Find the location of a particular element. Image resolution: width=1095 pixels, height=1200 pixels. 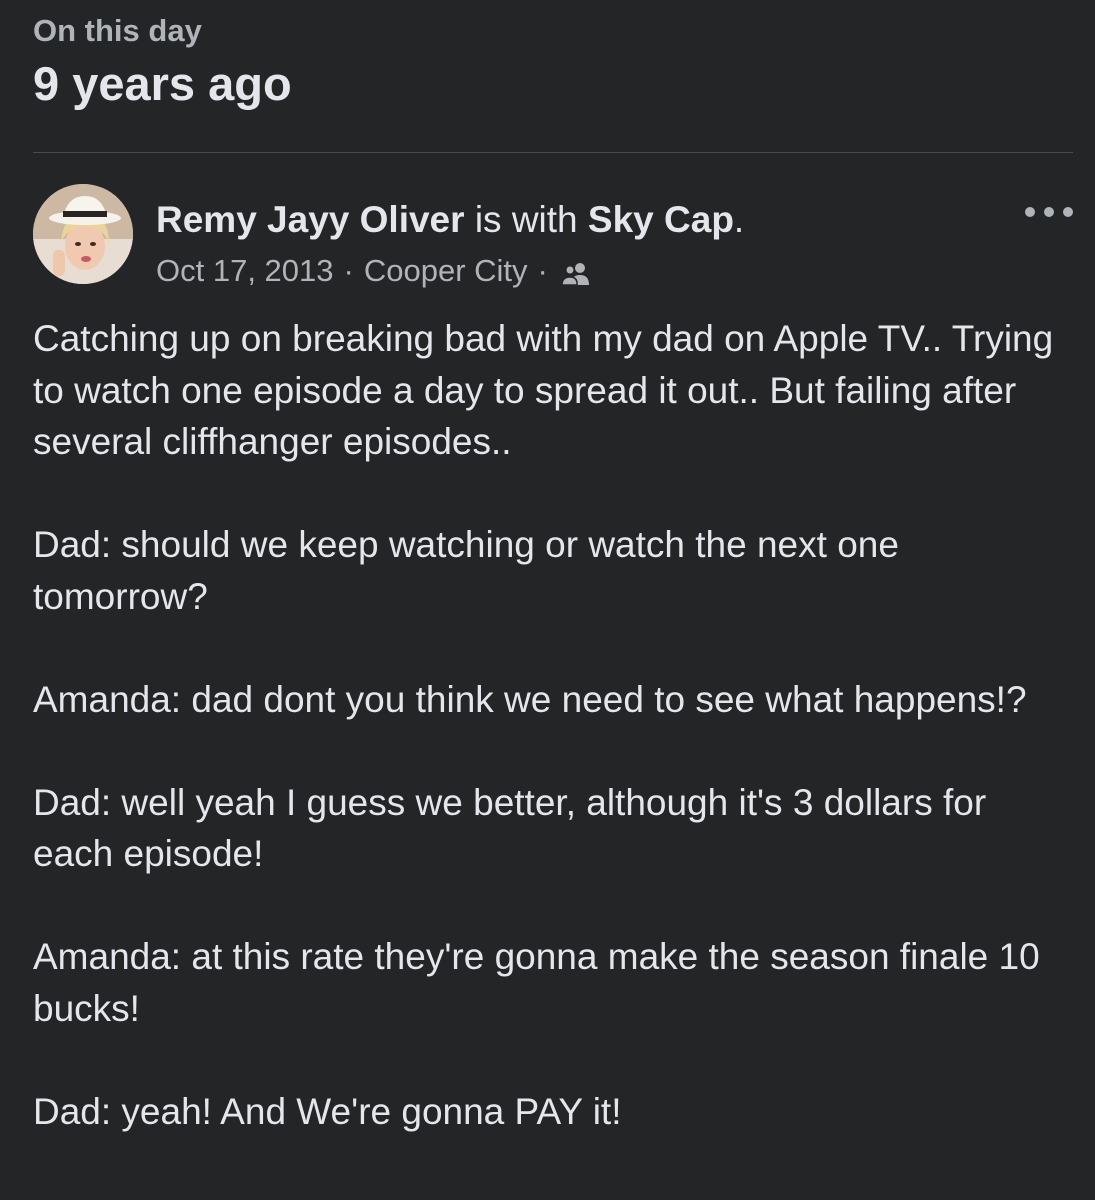

memory-header: On this day 9 years ago is located at coordinates (162, 62).